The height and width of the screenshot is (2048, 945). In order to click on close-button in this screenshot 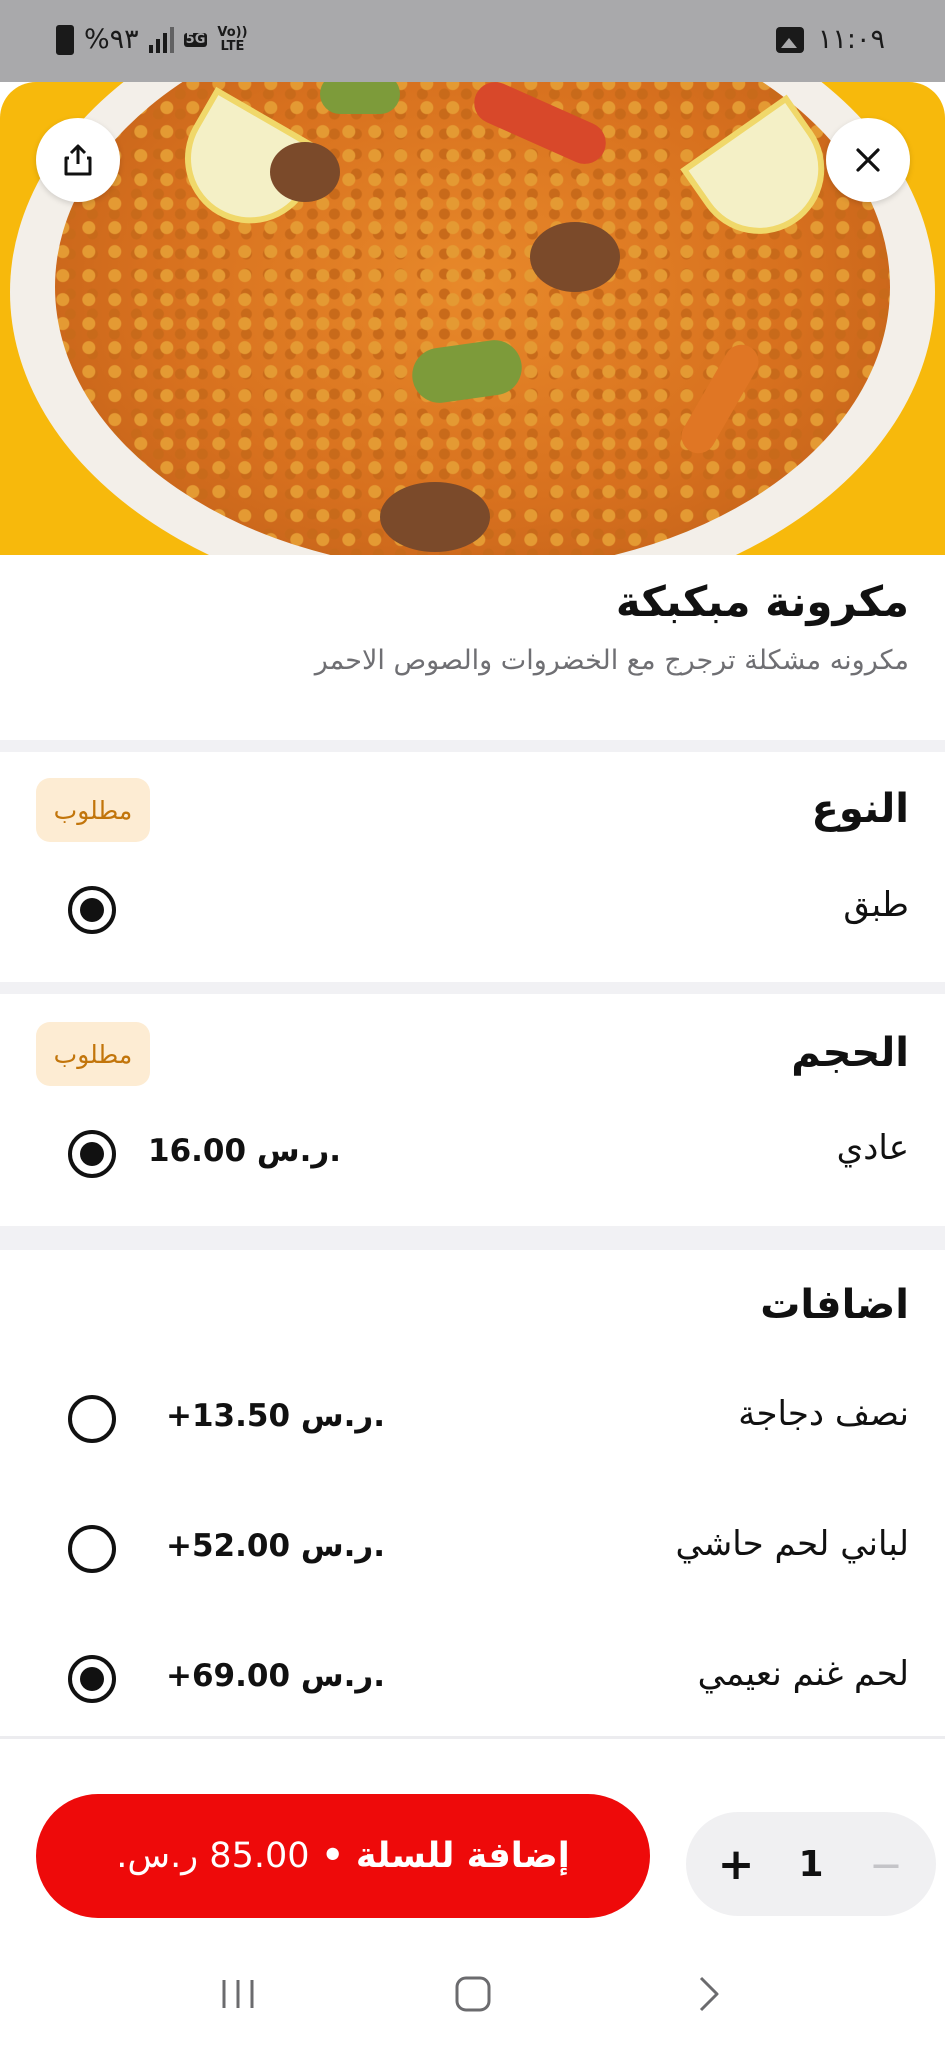, I will do `click(868, 160)`.